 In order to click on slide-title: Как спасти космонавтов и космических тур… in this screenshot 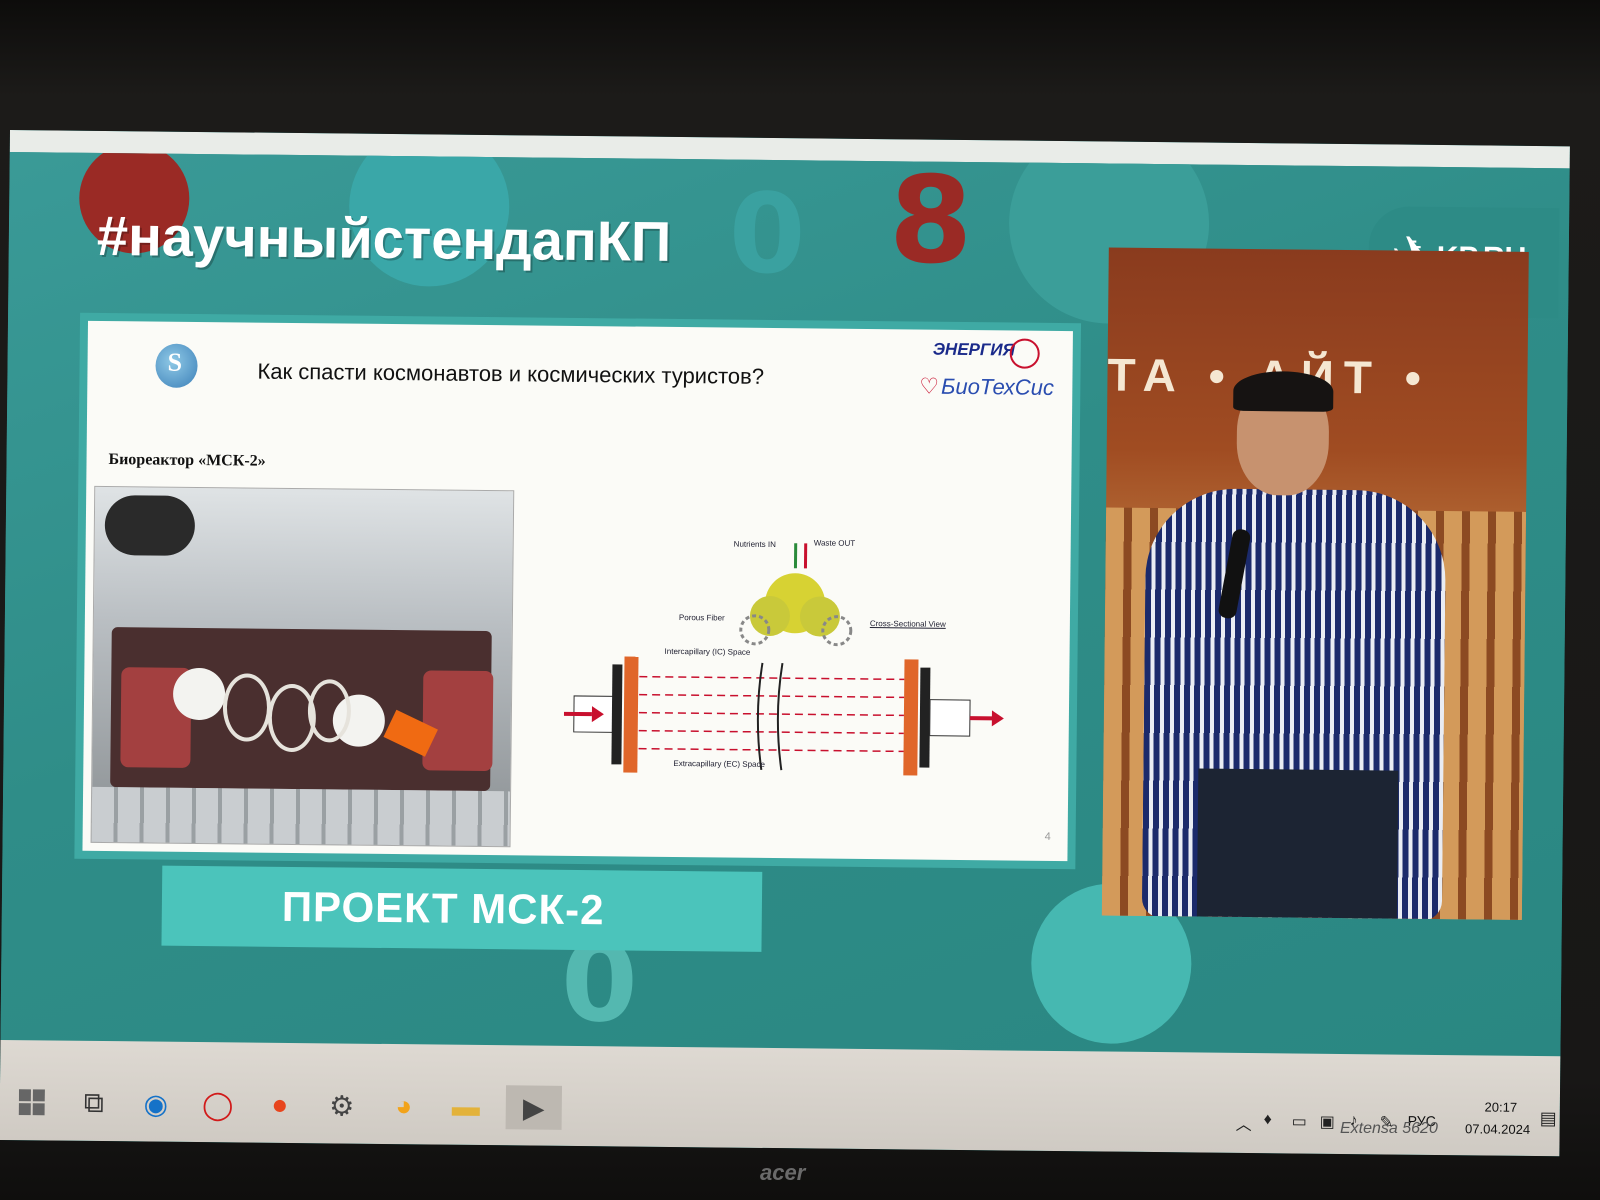, I will do `click(511, 373)`.